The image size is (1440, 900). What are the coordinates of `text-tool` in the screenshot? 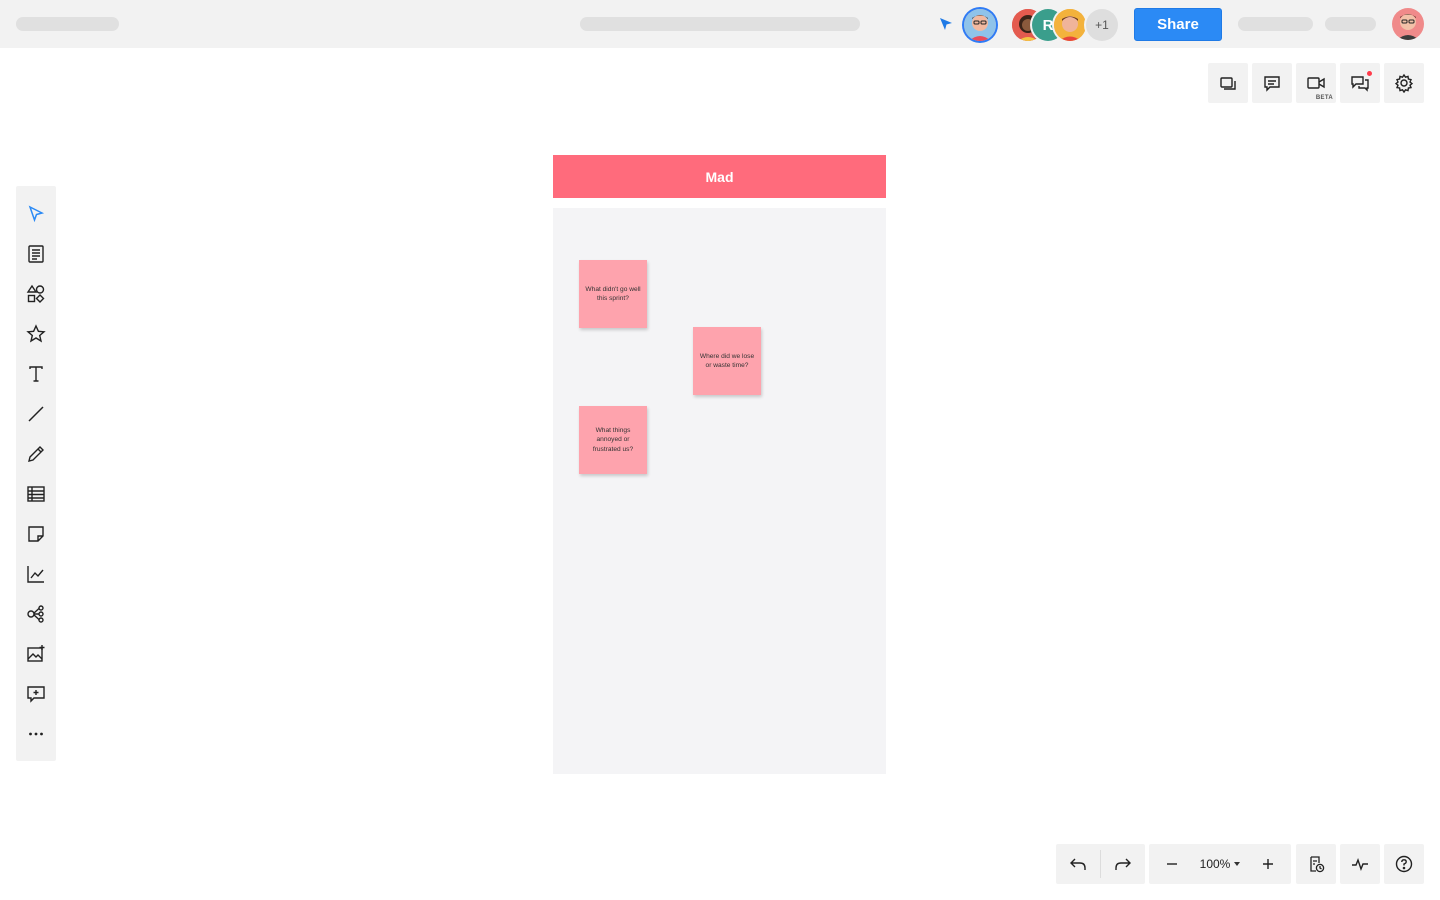 It's located at (36, 374).